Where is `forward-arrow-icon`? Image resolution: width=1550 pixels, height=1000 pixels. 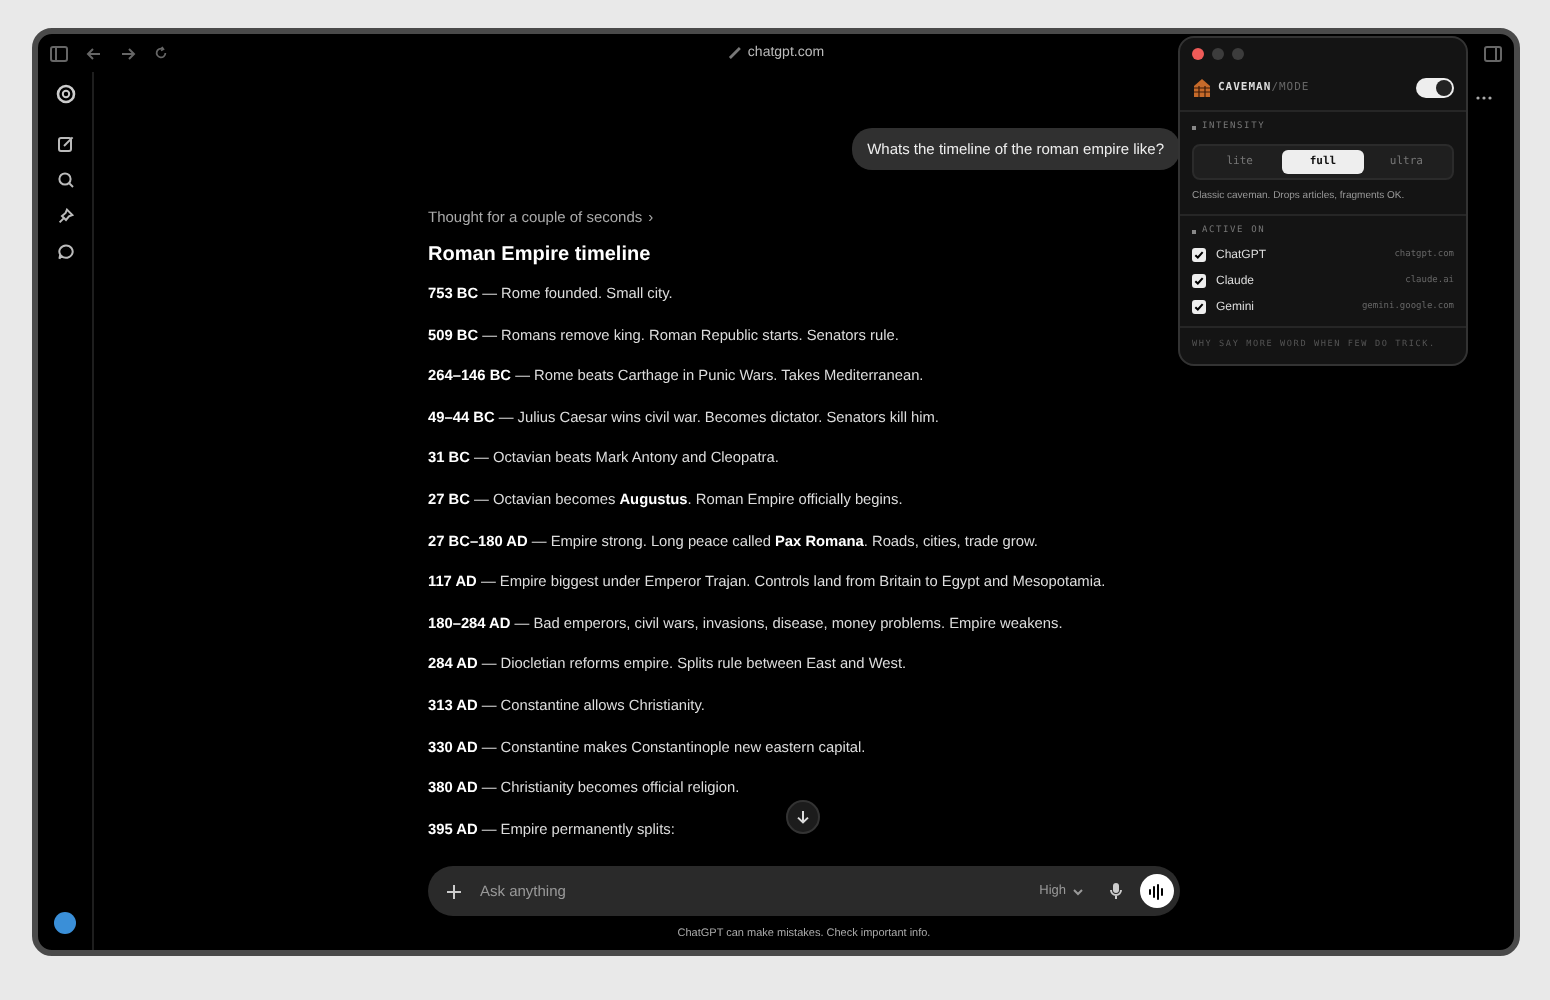
forward-arrow-icon is located at coordinates (128, 53).